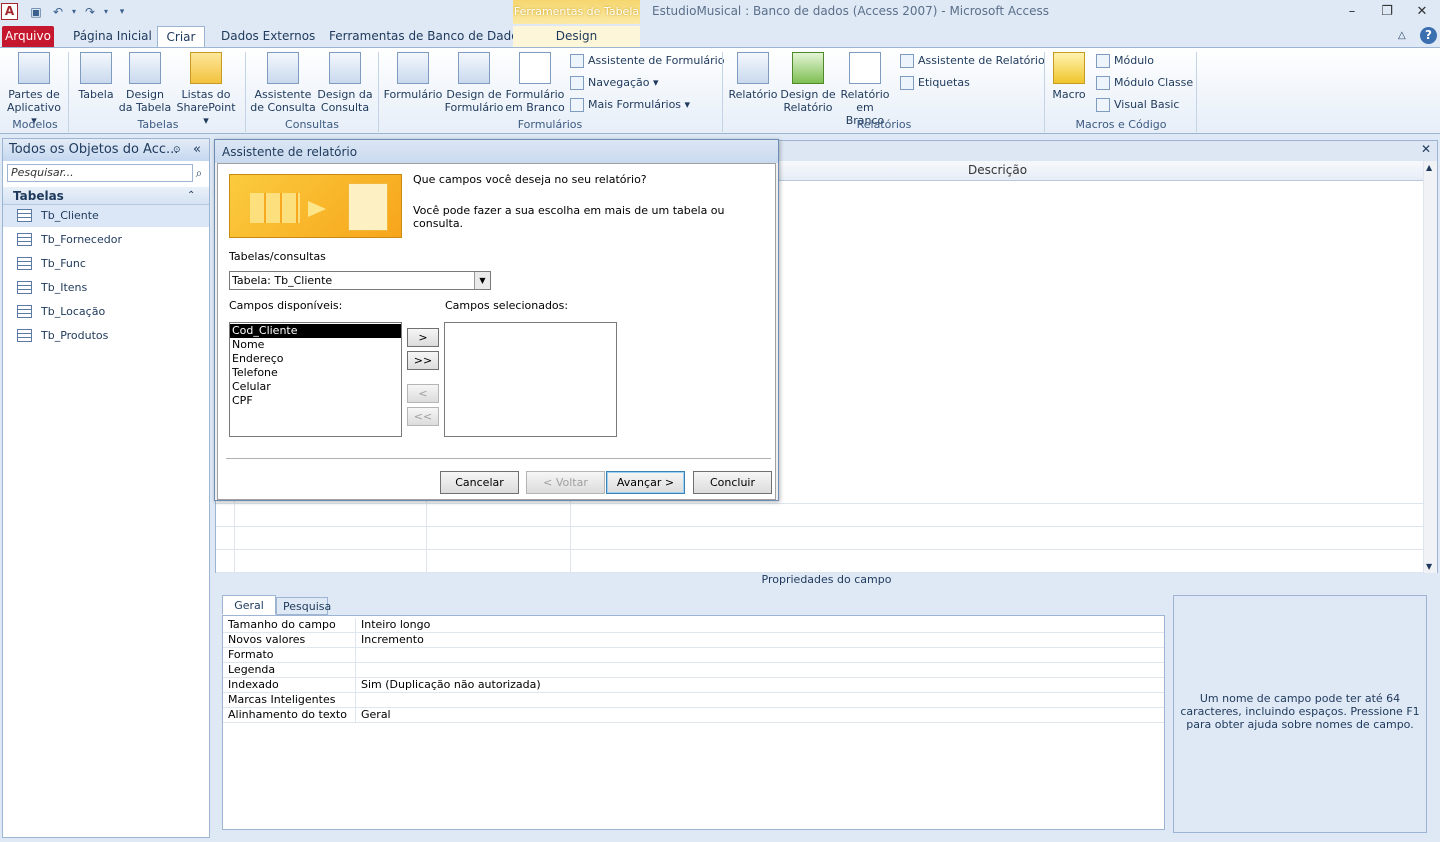  Describe the element at coordinates (1387, 12) in the screenshot. I see `restore-button: ❐` at that location.